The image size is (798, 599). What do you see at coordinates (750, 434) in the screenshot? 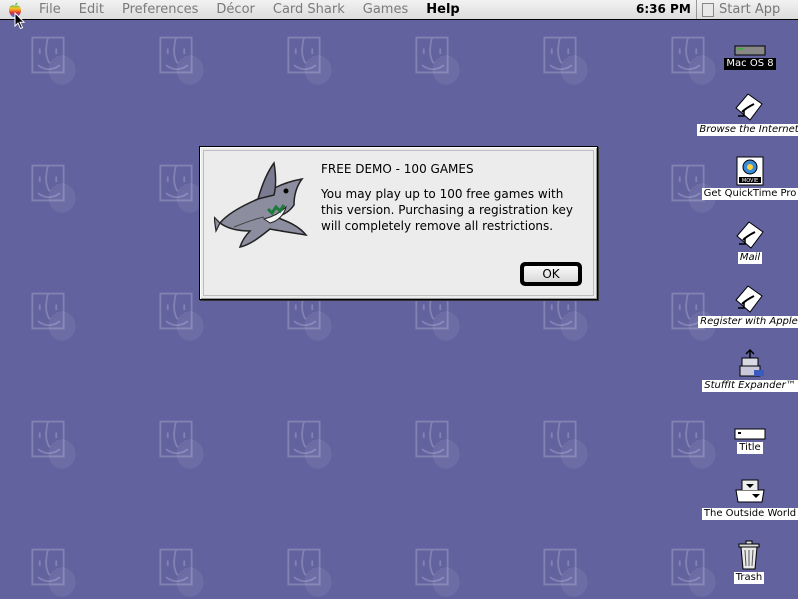
I see `blank-document-icon` at bounding box center [750, 434].